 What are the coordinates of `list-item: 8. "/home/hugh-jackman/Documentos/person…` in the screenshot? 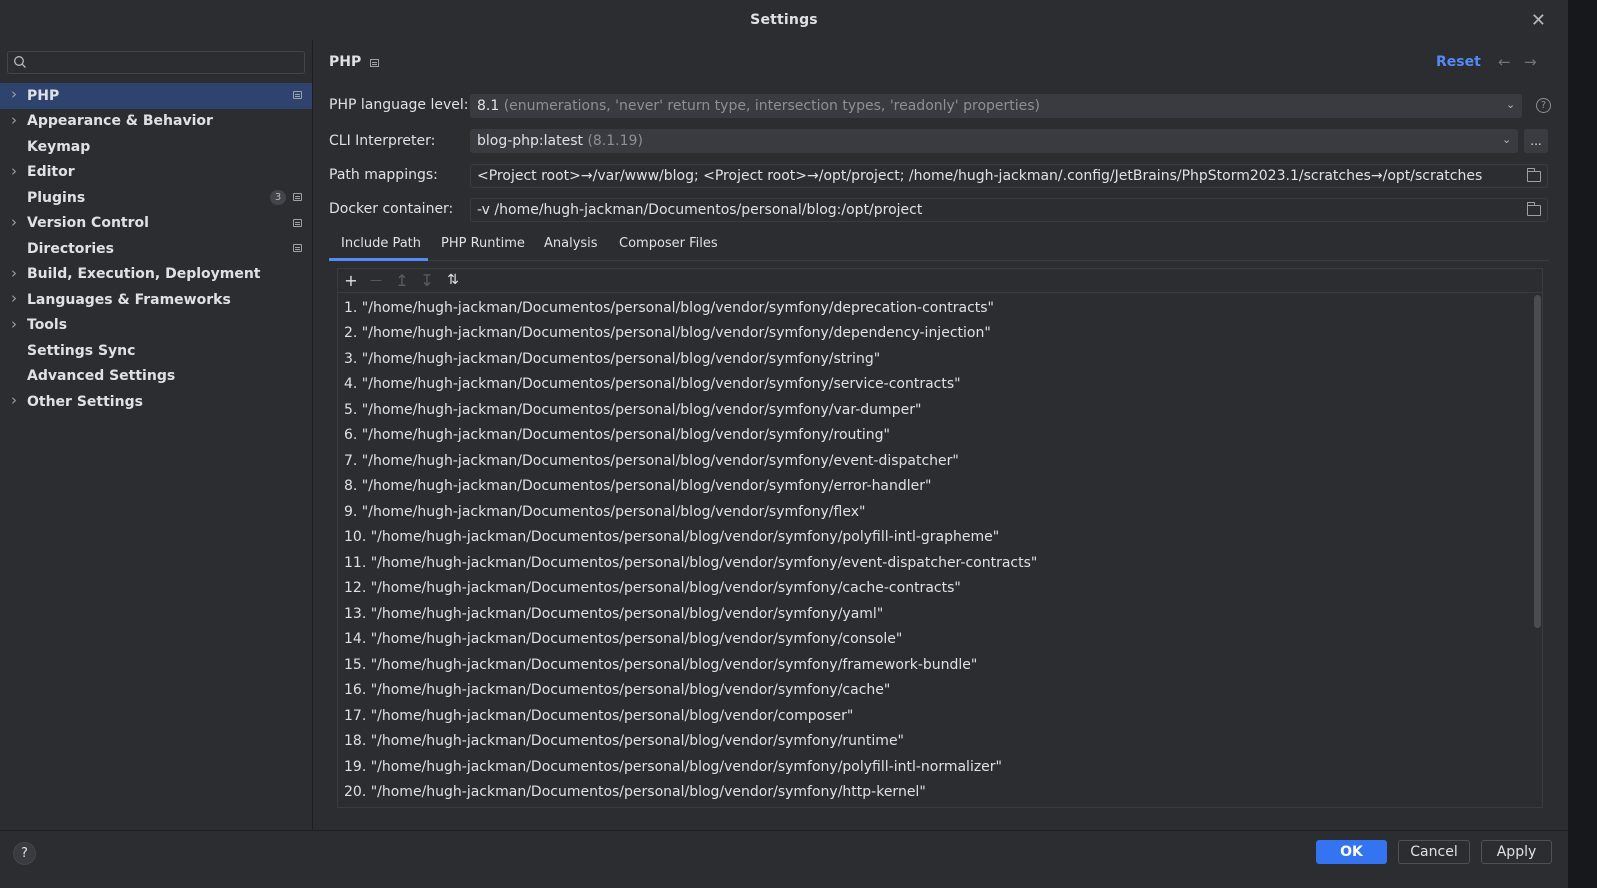 It's located at (937, 487).